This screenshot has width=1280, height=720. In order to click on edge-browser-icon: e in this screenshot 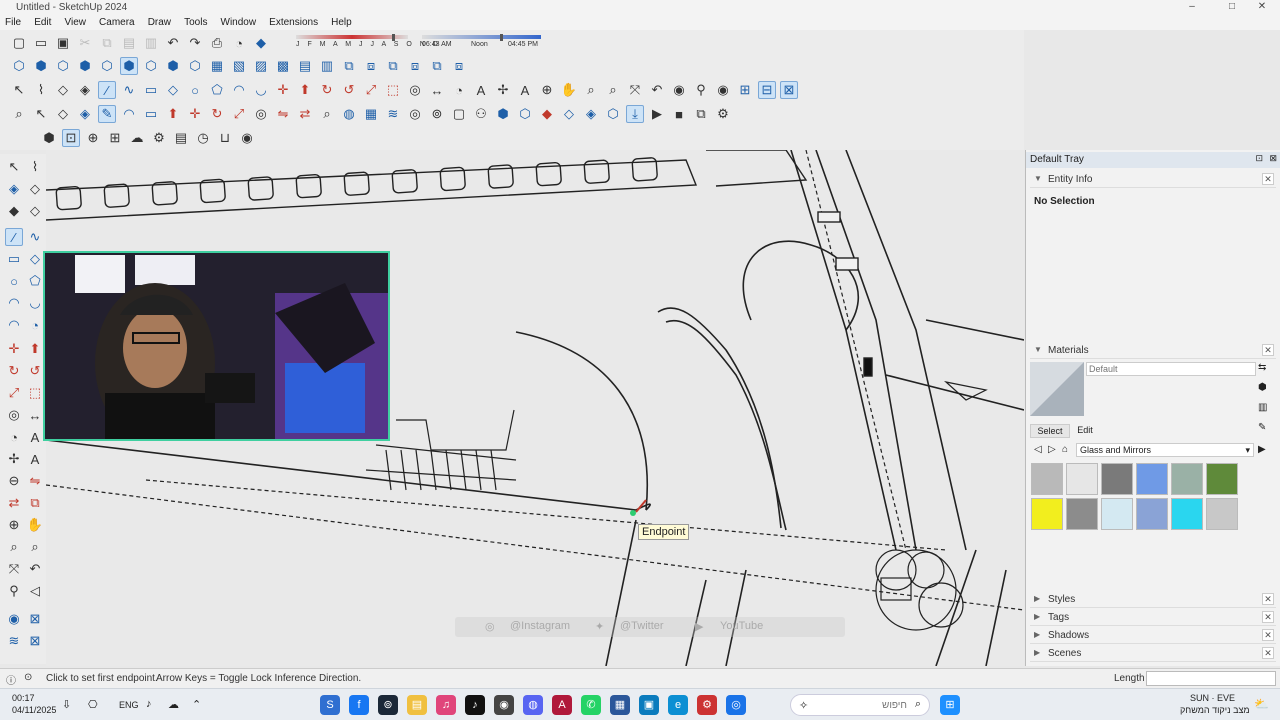, I will do `click(678, 705)`.